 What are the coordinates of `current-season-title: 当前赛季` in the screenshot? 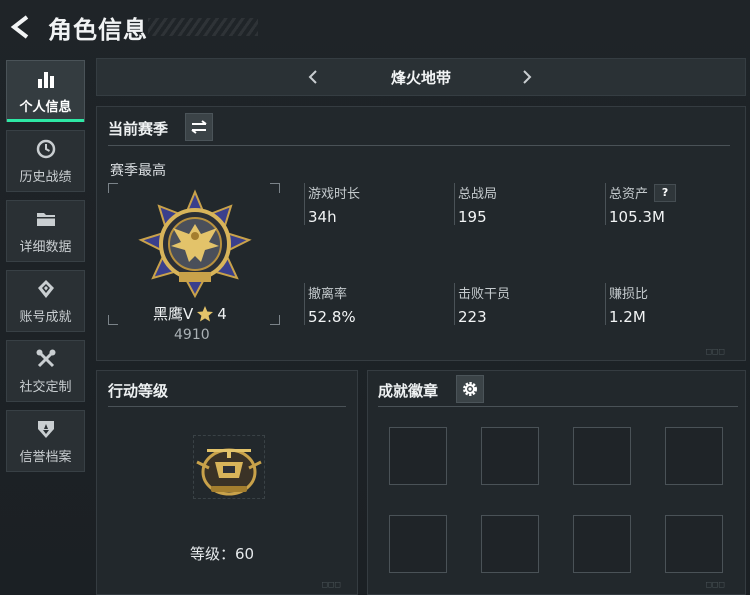 It's located at (138, 129).